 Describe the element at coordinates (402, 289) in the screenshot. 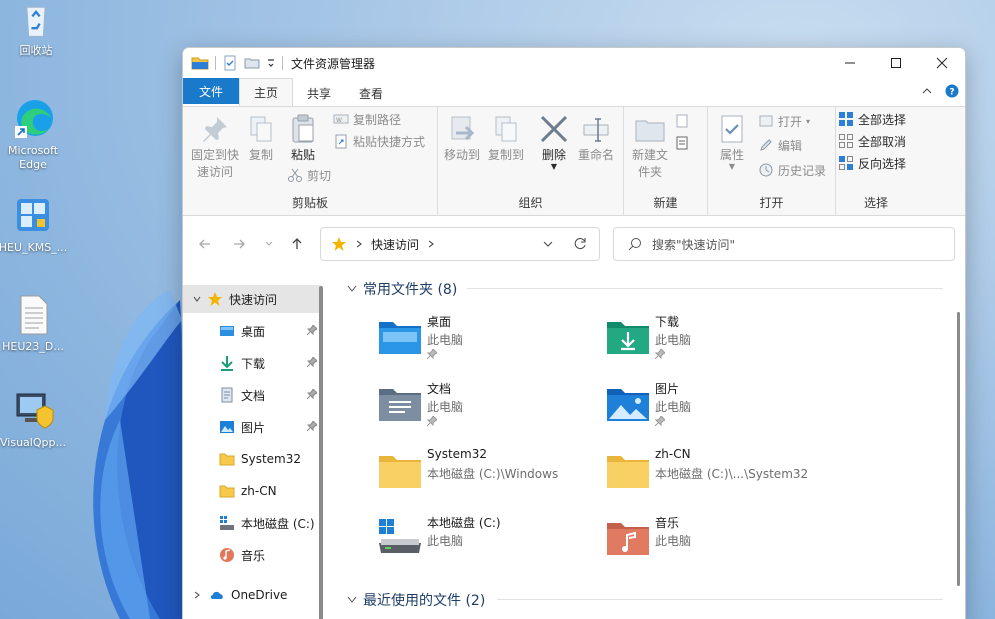

I see `frequent-folders-header: 常用文件夹 (8)` at that location.